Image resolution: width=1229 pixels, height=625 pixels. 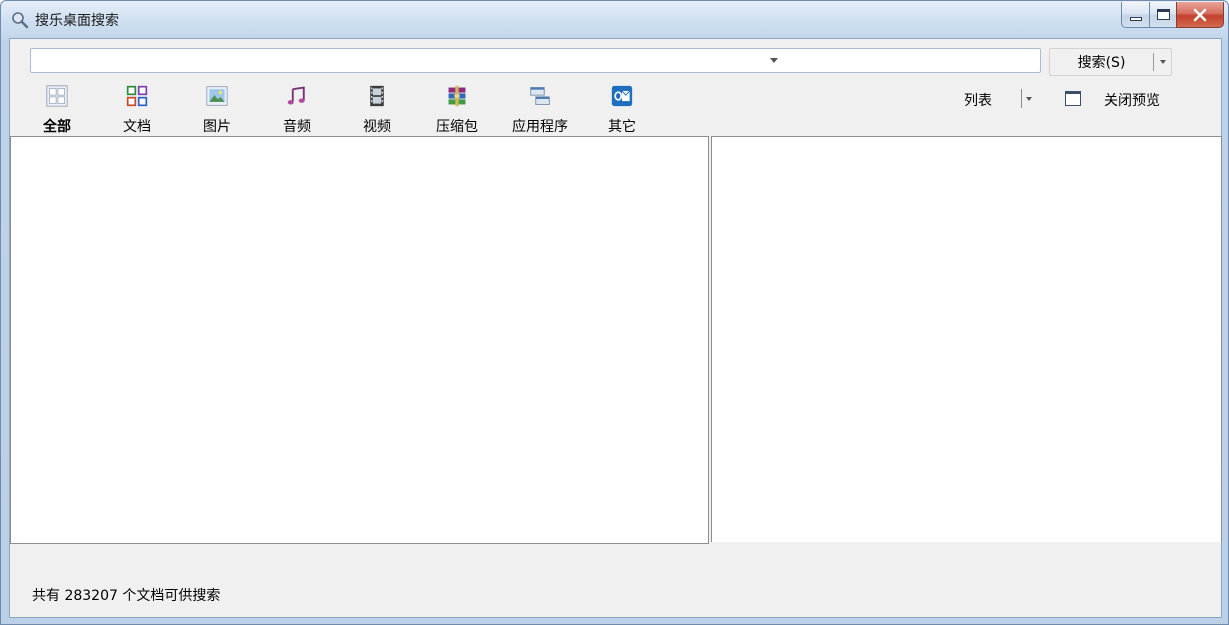 What do you see at coordinates (377, 108) in the screenshot?
I see `category-video: 视频` at bounding box center [377, 108].